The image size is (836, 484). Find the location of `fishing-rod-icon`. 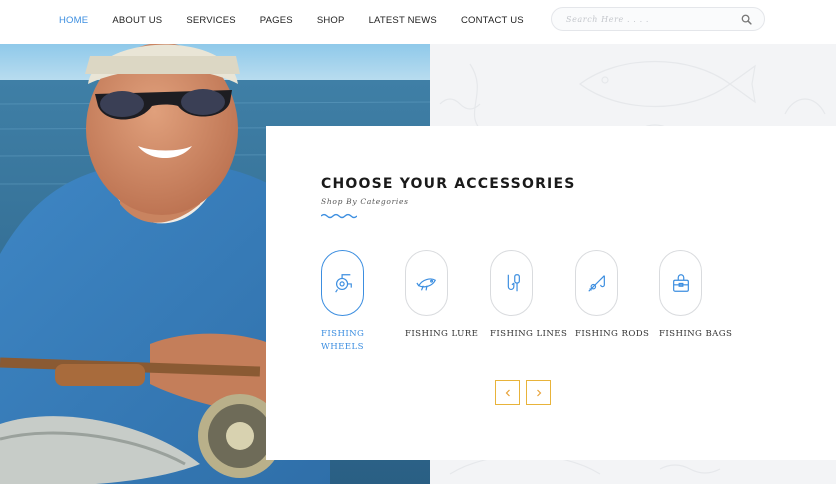

fishing-rod-icon is located at coordinates (596, 283).